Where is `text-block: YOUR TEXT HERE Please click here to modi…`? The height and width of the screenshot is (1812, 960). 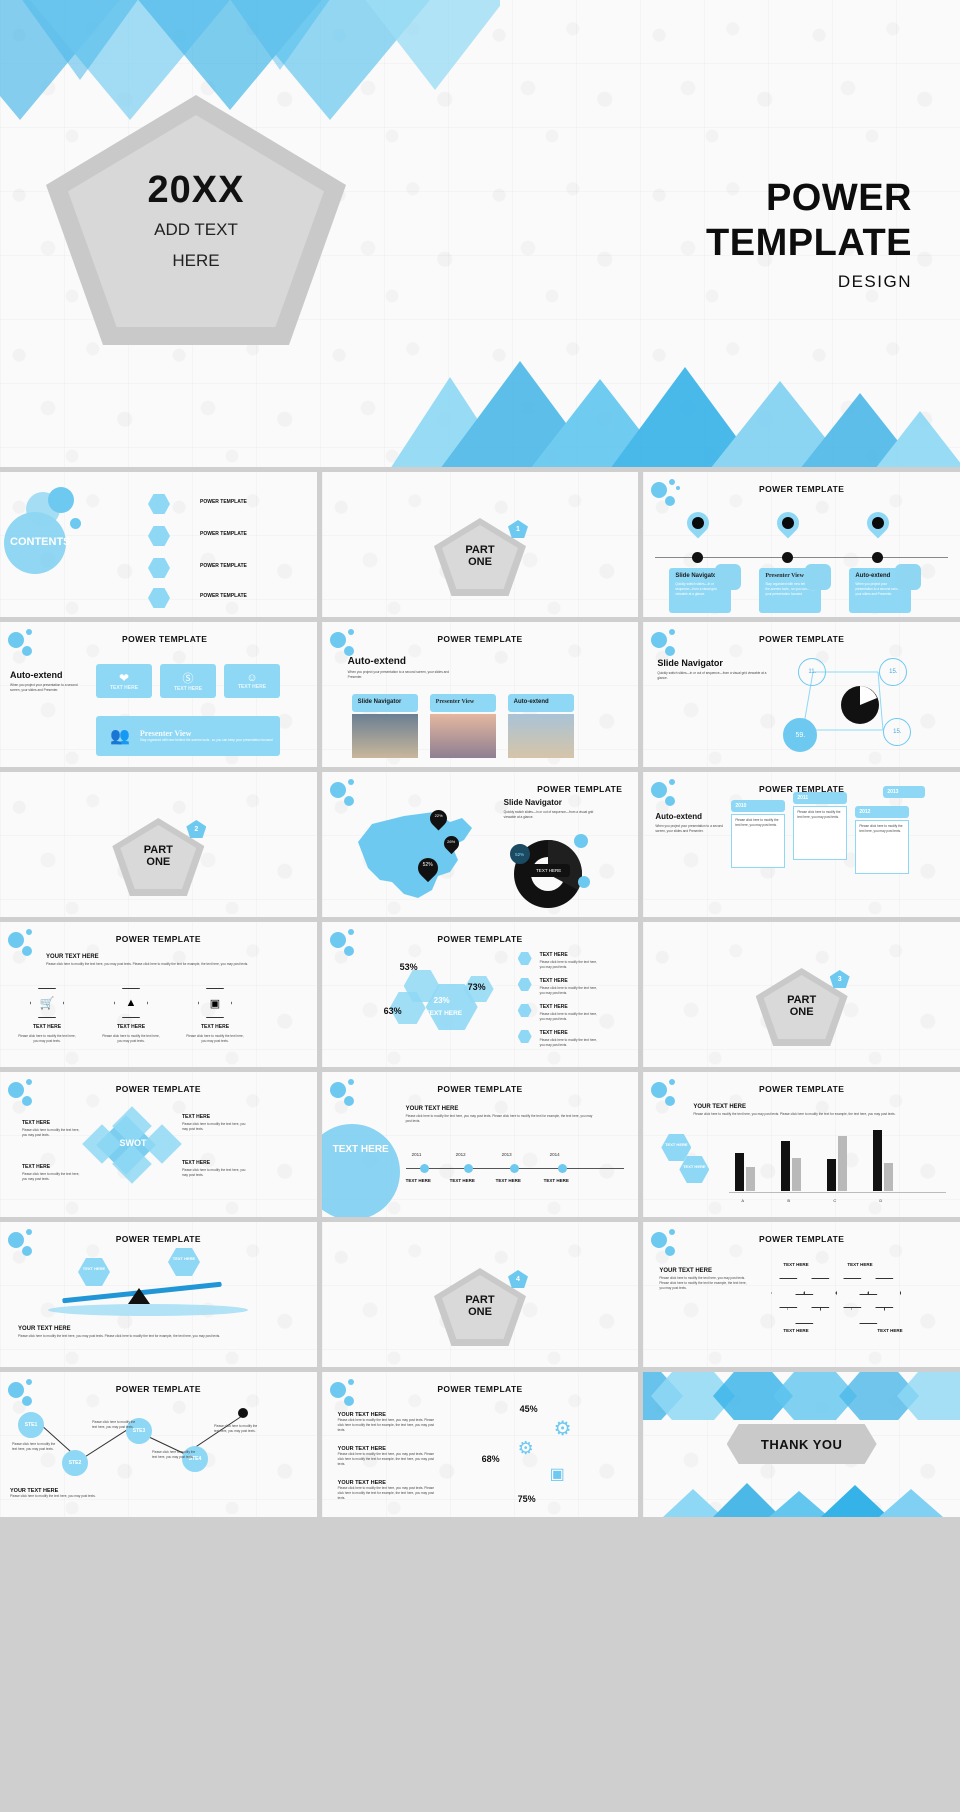 text-block: YOUR TEXT HERE Please click here to modi… is located at coordinates (388, 1490).